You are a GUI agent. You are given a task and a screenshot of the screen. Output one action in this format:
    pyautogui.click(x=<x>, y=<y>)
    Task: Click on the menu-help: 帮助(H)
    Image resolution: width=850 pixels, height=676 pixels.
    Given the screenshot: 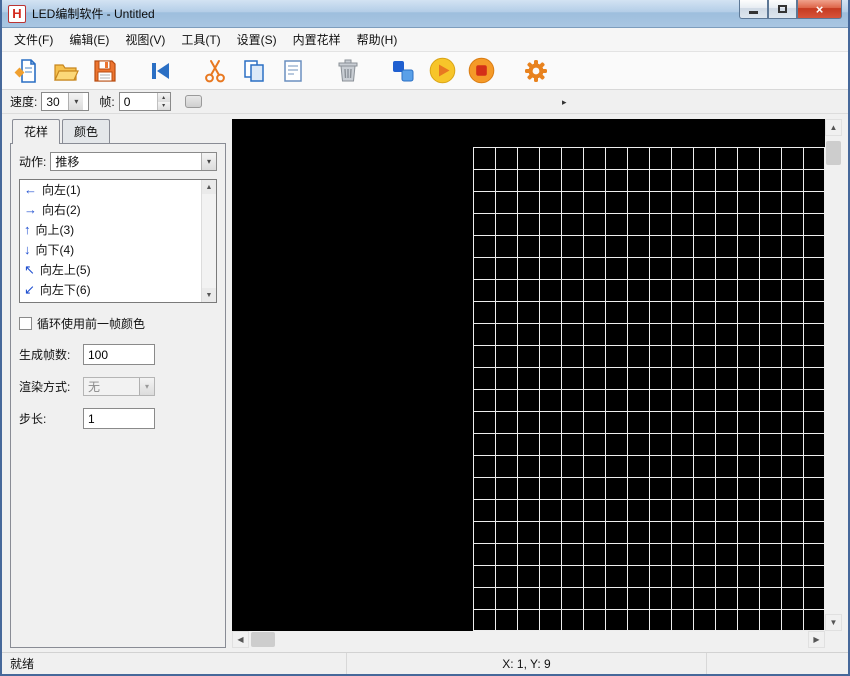 What is the action you would take?
    pyautogui.click(x=377, y=39)
    